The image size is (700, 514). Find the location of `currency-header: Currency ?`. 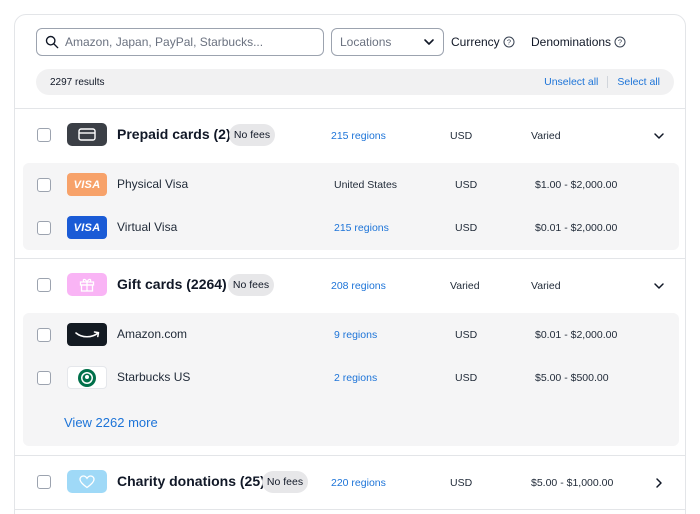

currency-header: Currency ? is located at coordinates (483, 42).